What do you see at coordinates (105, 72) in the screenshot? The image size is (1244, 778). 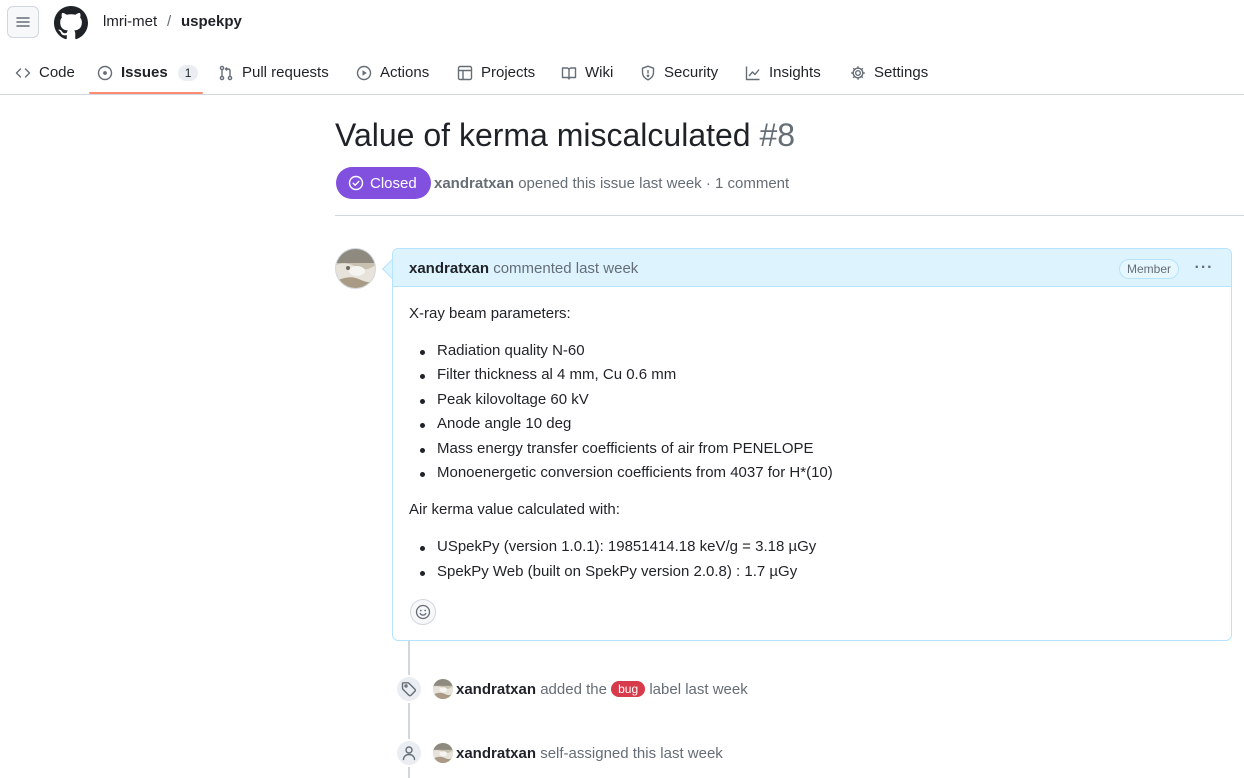 I see `issue-opened-icon` at bounding box center [105, 72].